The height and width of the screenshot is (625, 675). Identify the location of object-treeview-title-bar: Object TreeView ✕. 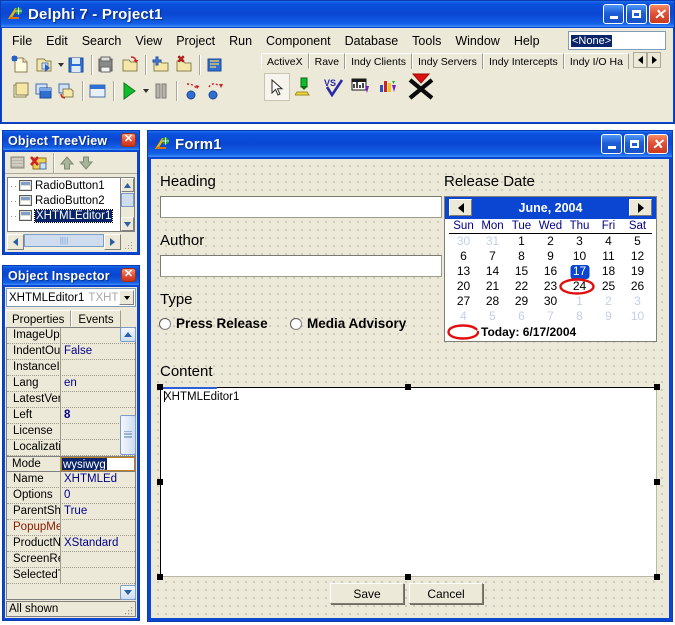
(71, 140).